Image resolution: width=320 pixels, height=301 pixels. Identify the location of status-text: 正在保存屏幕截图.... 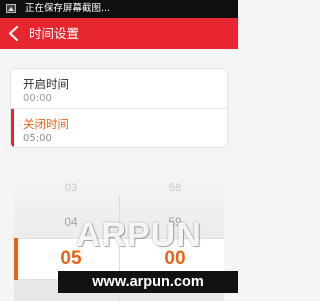
(68, 8).